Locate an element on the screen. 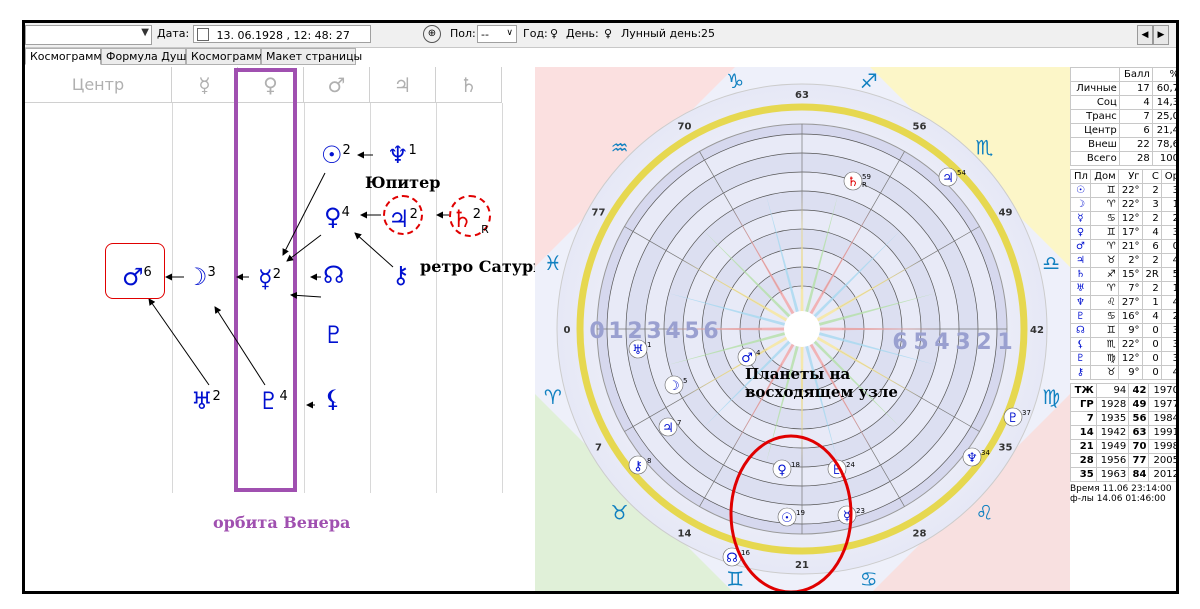  retro-saturn-annotation: ретро Сатурн is located at coordinates (482, 266).